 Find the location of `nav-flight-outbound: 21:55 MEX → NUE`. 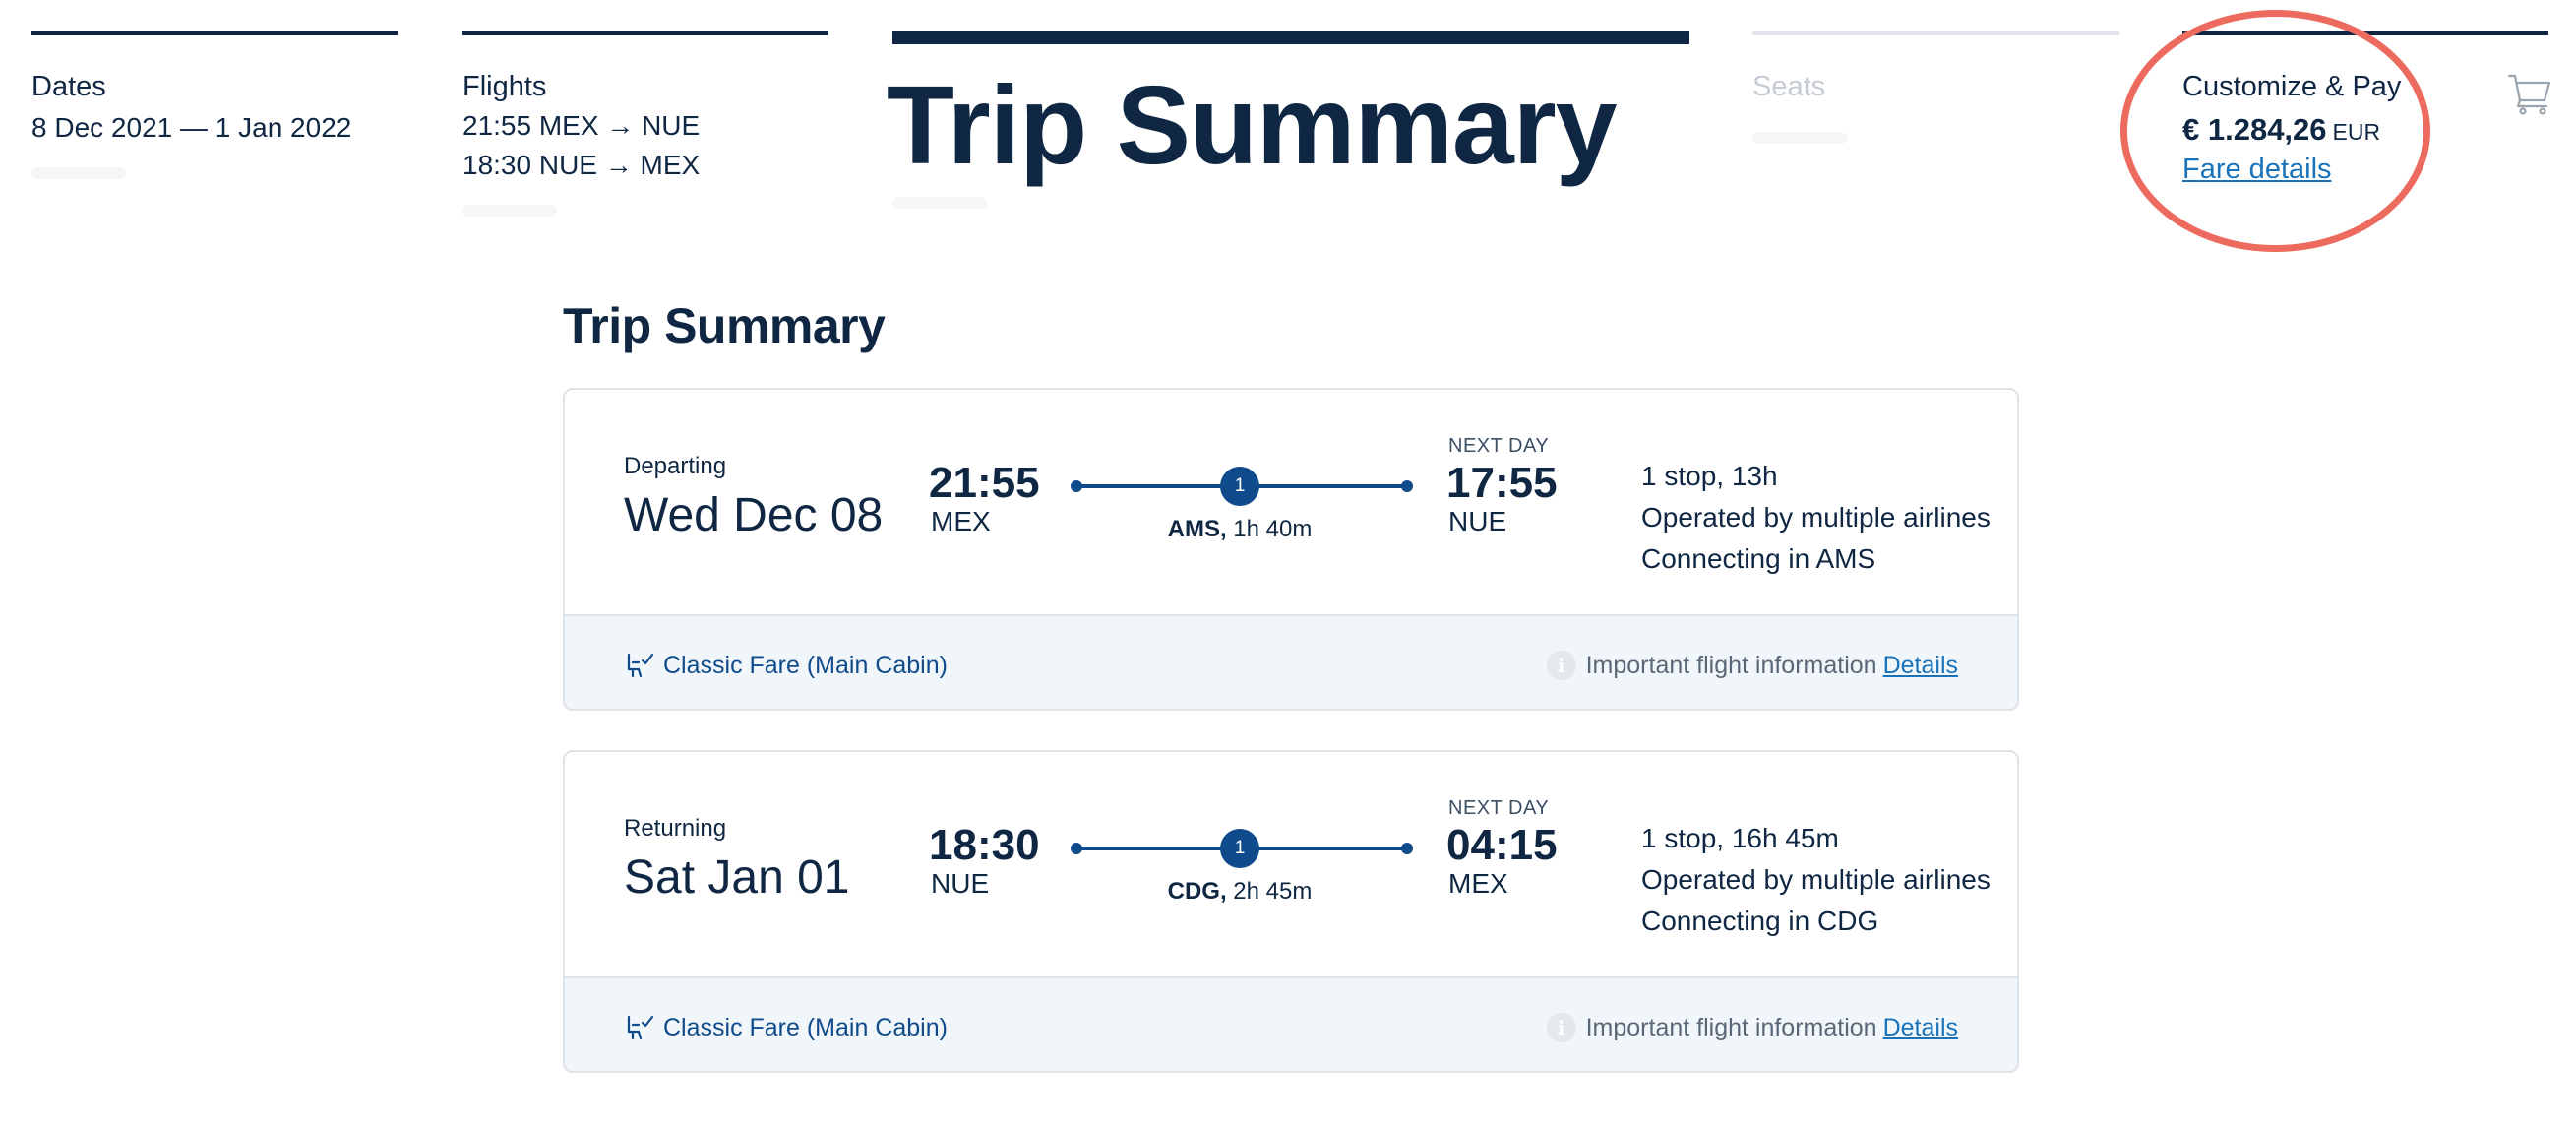

nav-flight-outbound: 21:55 MEX → NUE is located at coordinates (581, 126).